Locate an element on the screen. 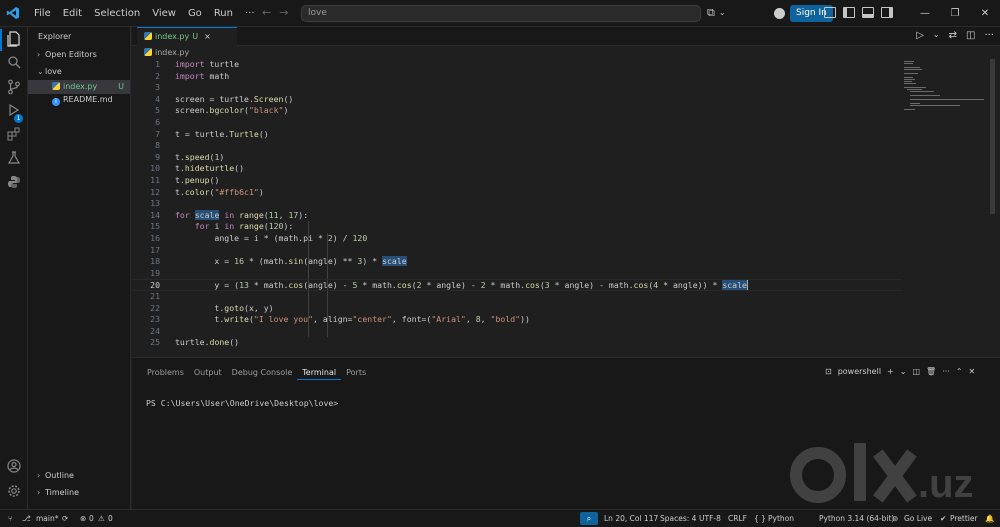 This screenshot has width=1000, height=527. terminal-prompt: PS C:\Users\User\OneDrive\Desktop\love> is located at coordinates (242, 403).